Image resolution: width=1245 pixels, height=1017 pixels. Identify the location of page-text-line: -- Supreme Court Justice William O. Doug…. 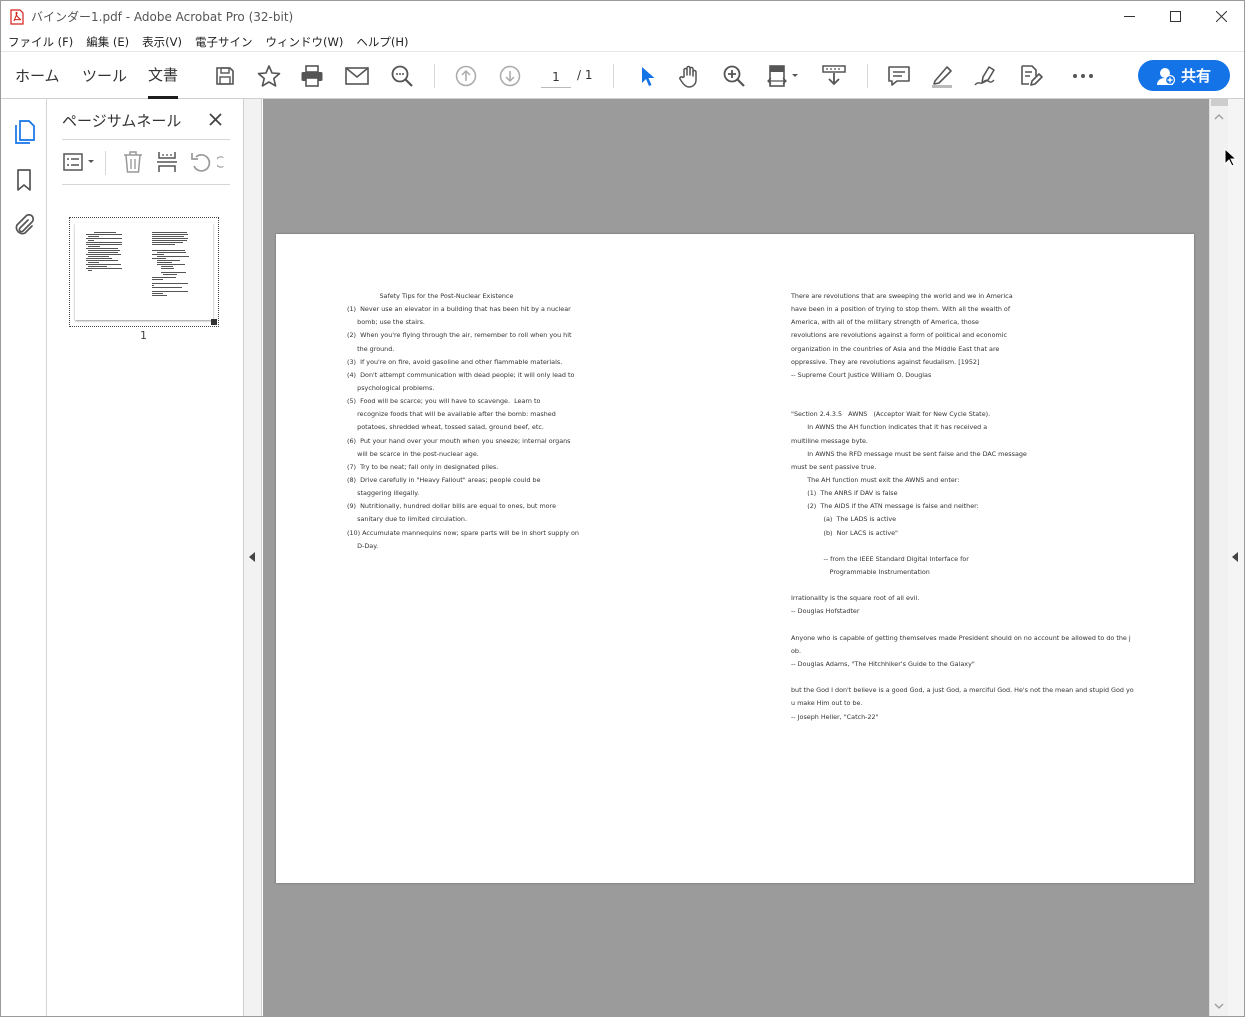
(861, 374).